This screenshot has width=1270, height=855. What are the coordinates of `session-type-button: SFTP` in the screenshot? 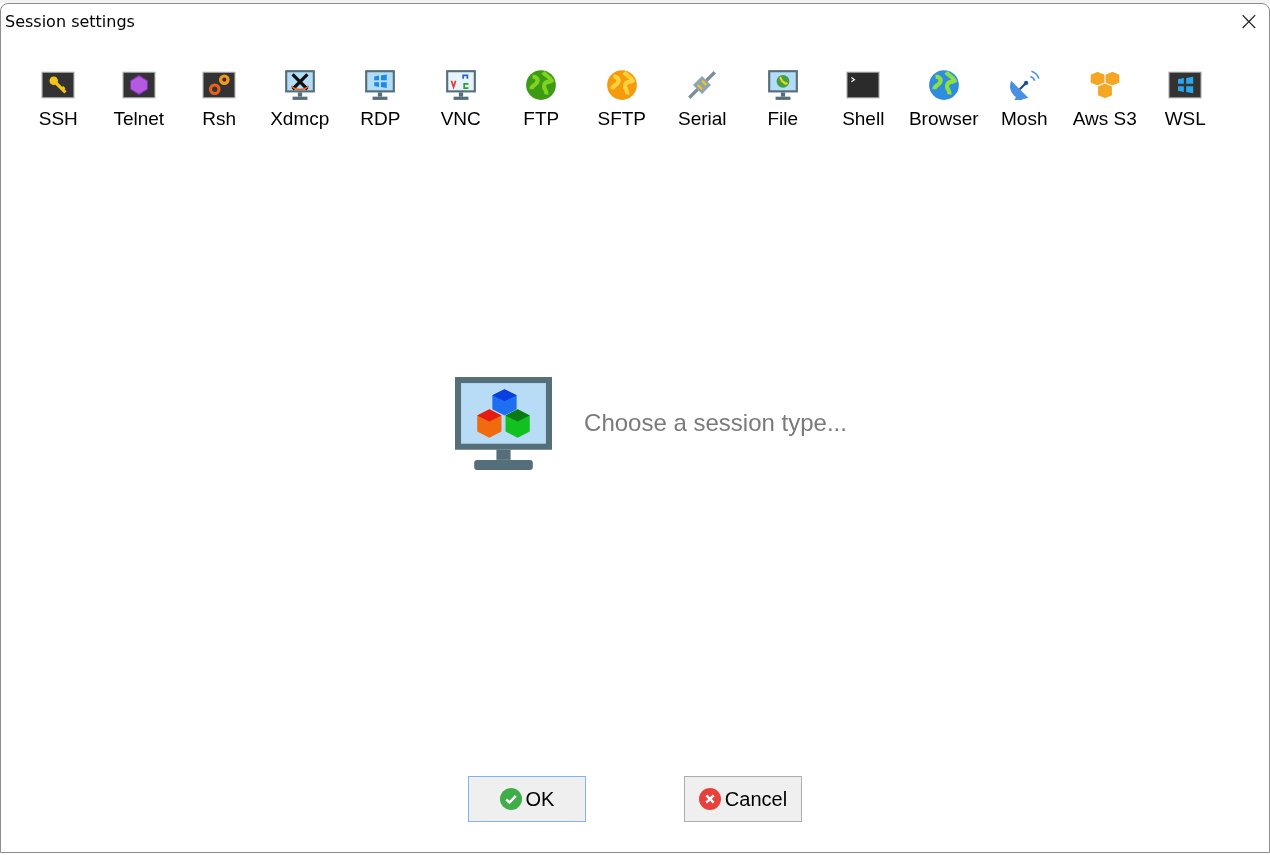 It's located at (621, 99).